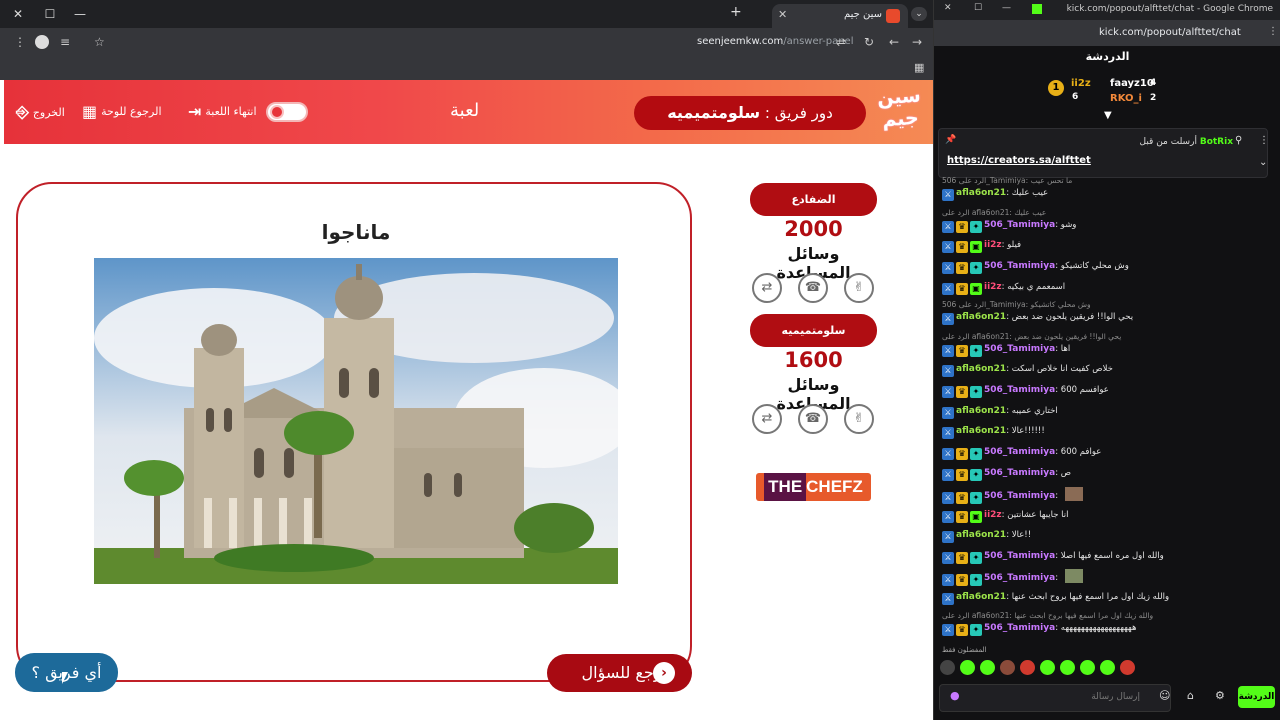 Image resolution: width=1280 pixels, height=720 pixels. I want to click on url-field: seenjeemkw.com/answer-panel, so click(775, 41).